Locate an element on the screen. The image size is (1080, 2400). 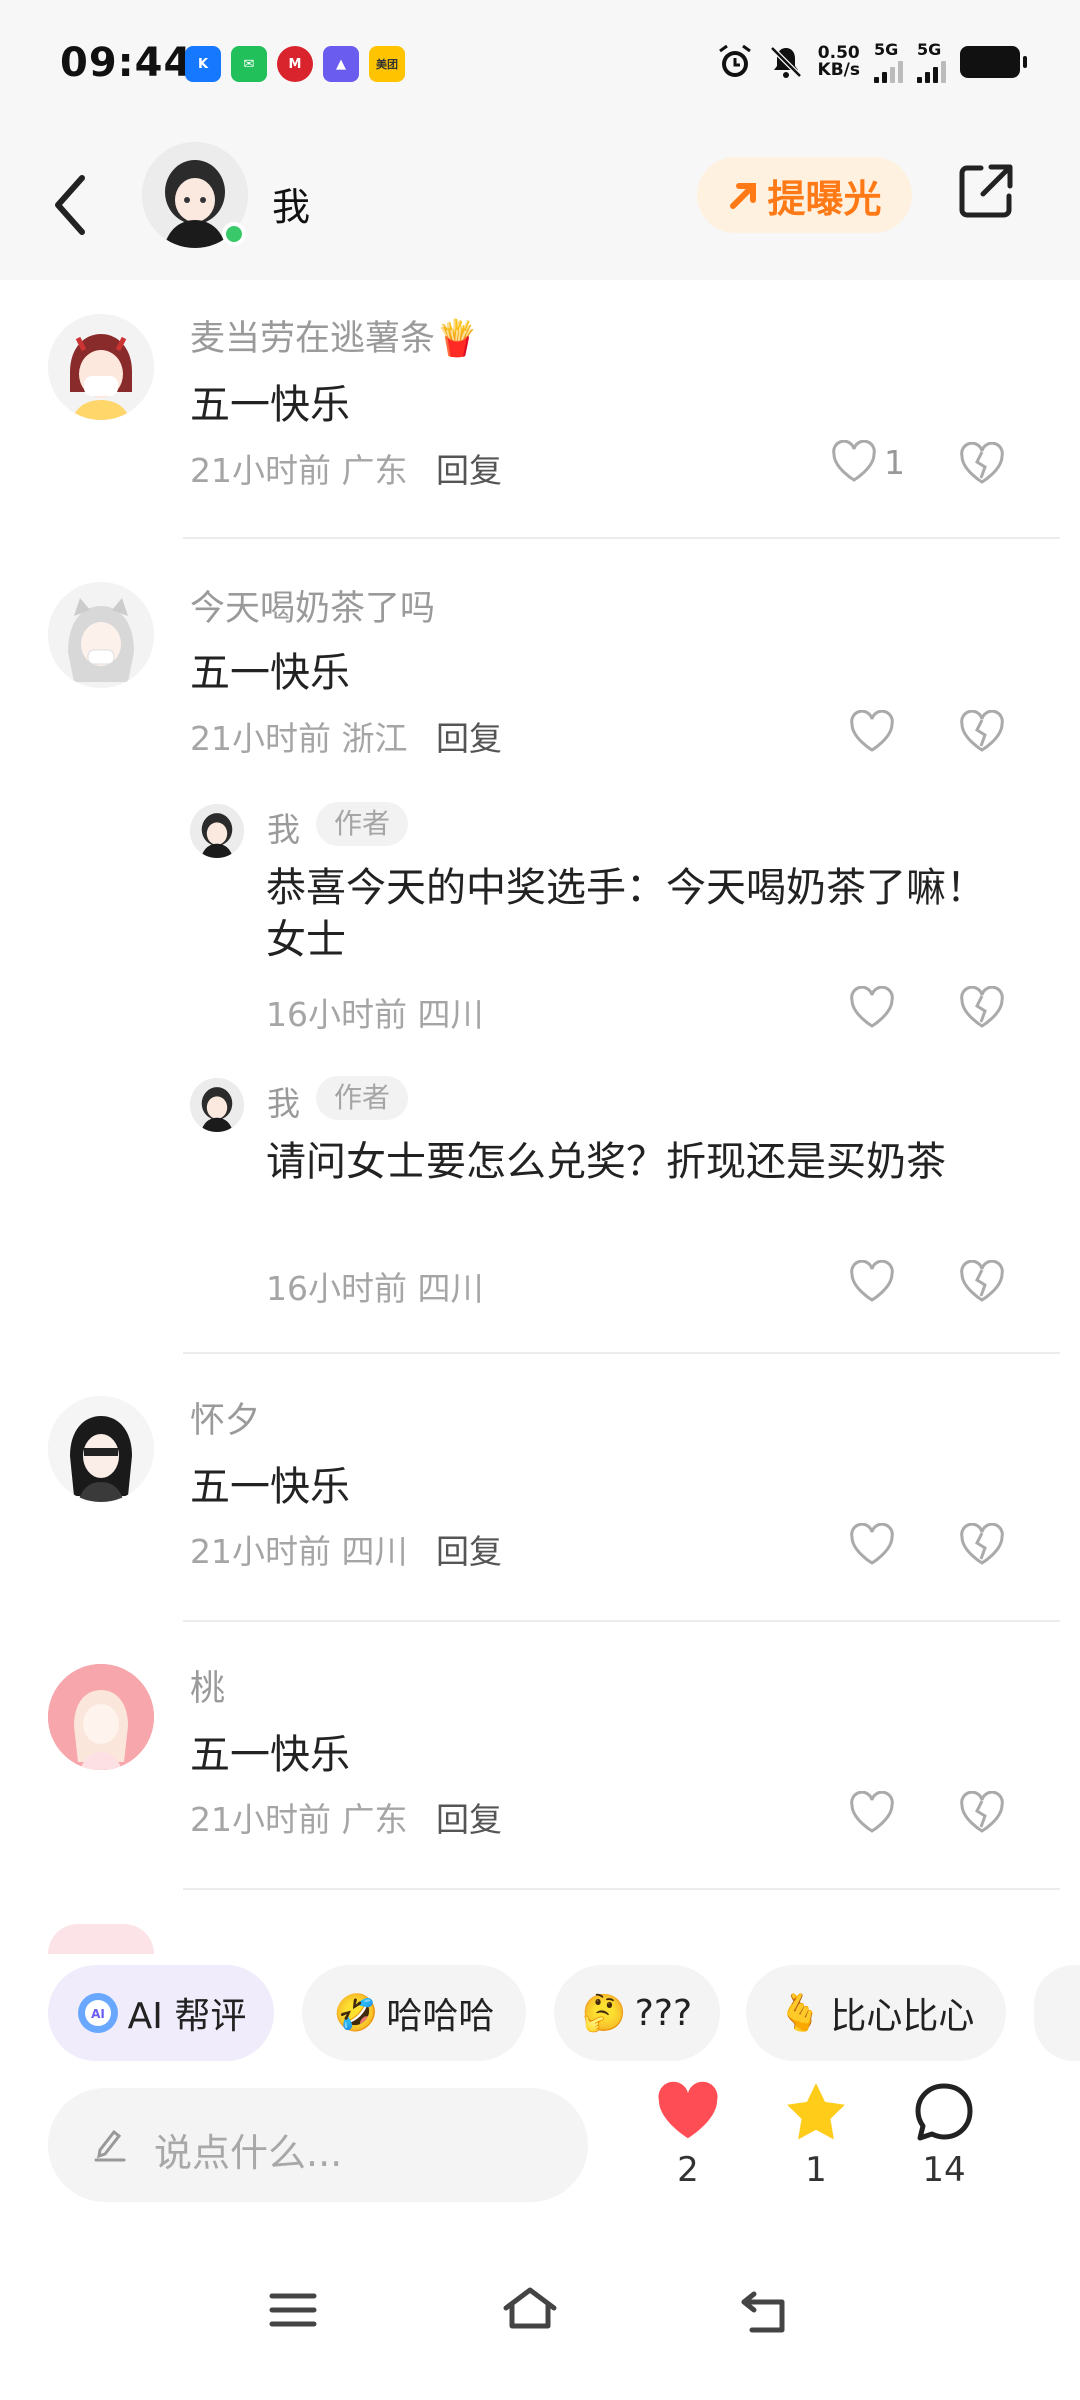
system-nav-bar is located at coordinates (540, 2320).